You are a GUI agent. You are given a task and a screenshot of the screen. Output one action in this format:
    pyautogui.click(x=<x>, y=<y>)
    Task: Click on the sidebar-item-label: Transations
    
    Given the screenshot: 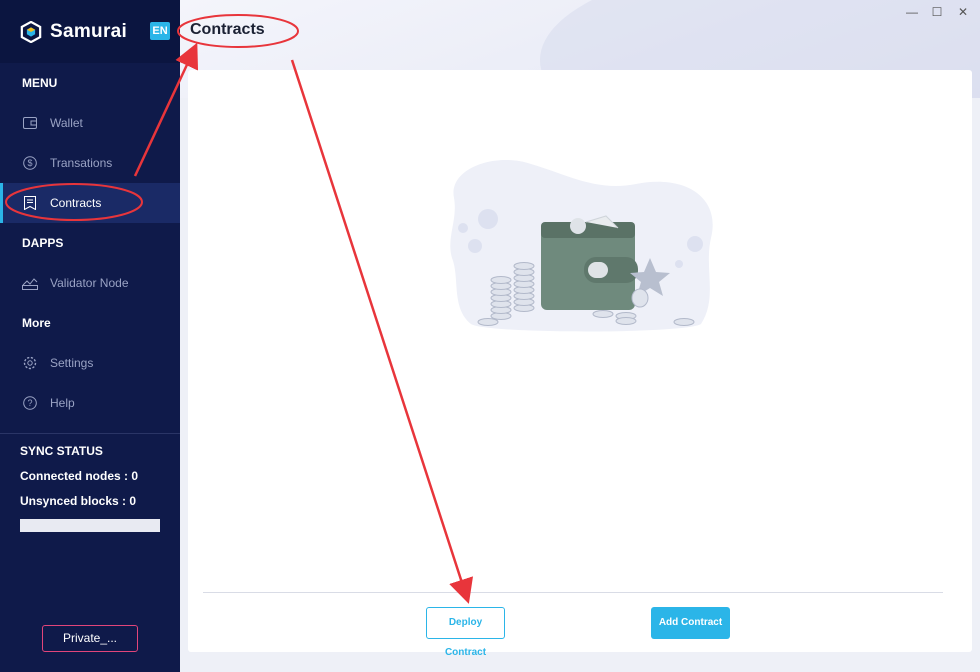 What is the action you would take?
    pyautogui.click(x=81, y=163)
    